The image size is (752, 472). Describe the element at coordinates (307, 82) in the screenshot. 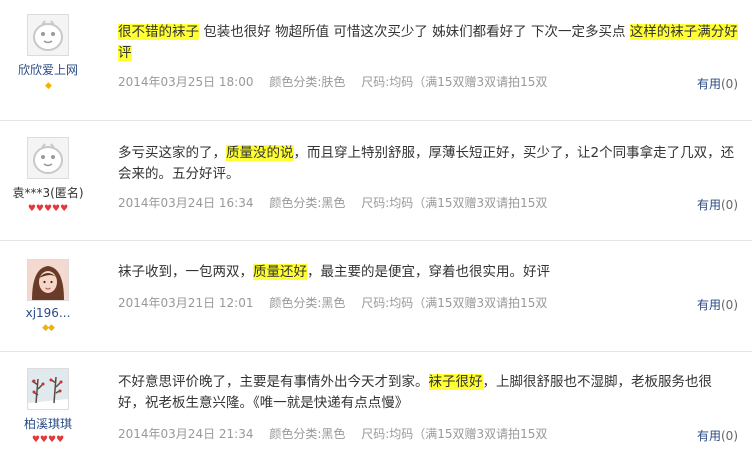

I see `color-option: 颜色分类:肤色` at that location.